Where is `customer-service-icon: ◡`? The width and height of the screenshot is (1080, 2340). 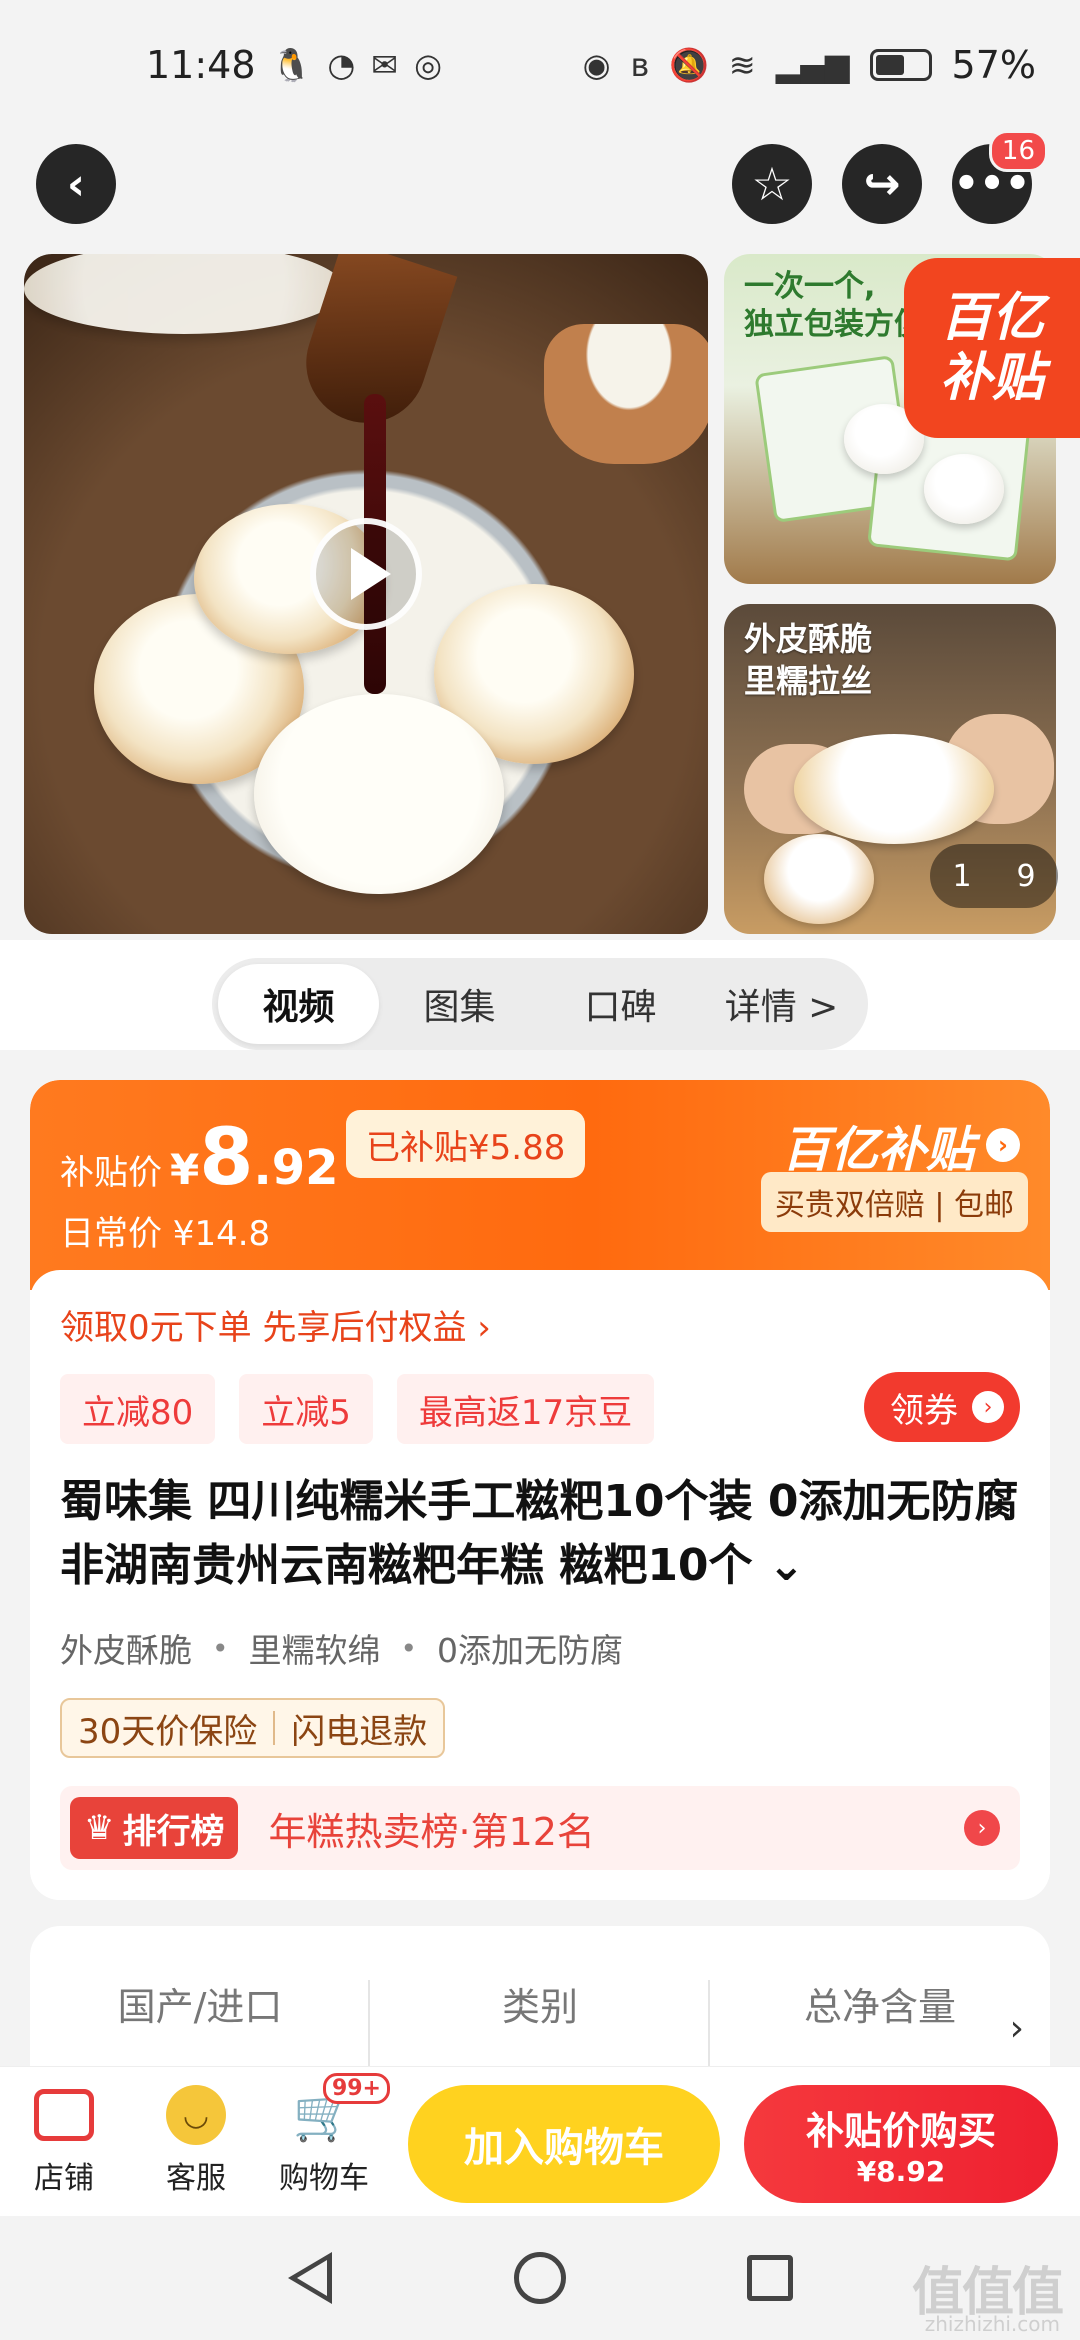
customer-service-icon: ◡ is located at coordinates (196, 2115).